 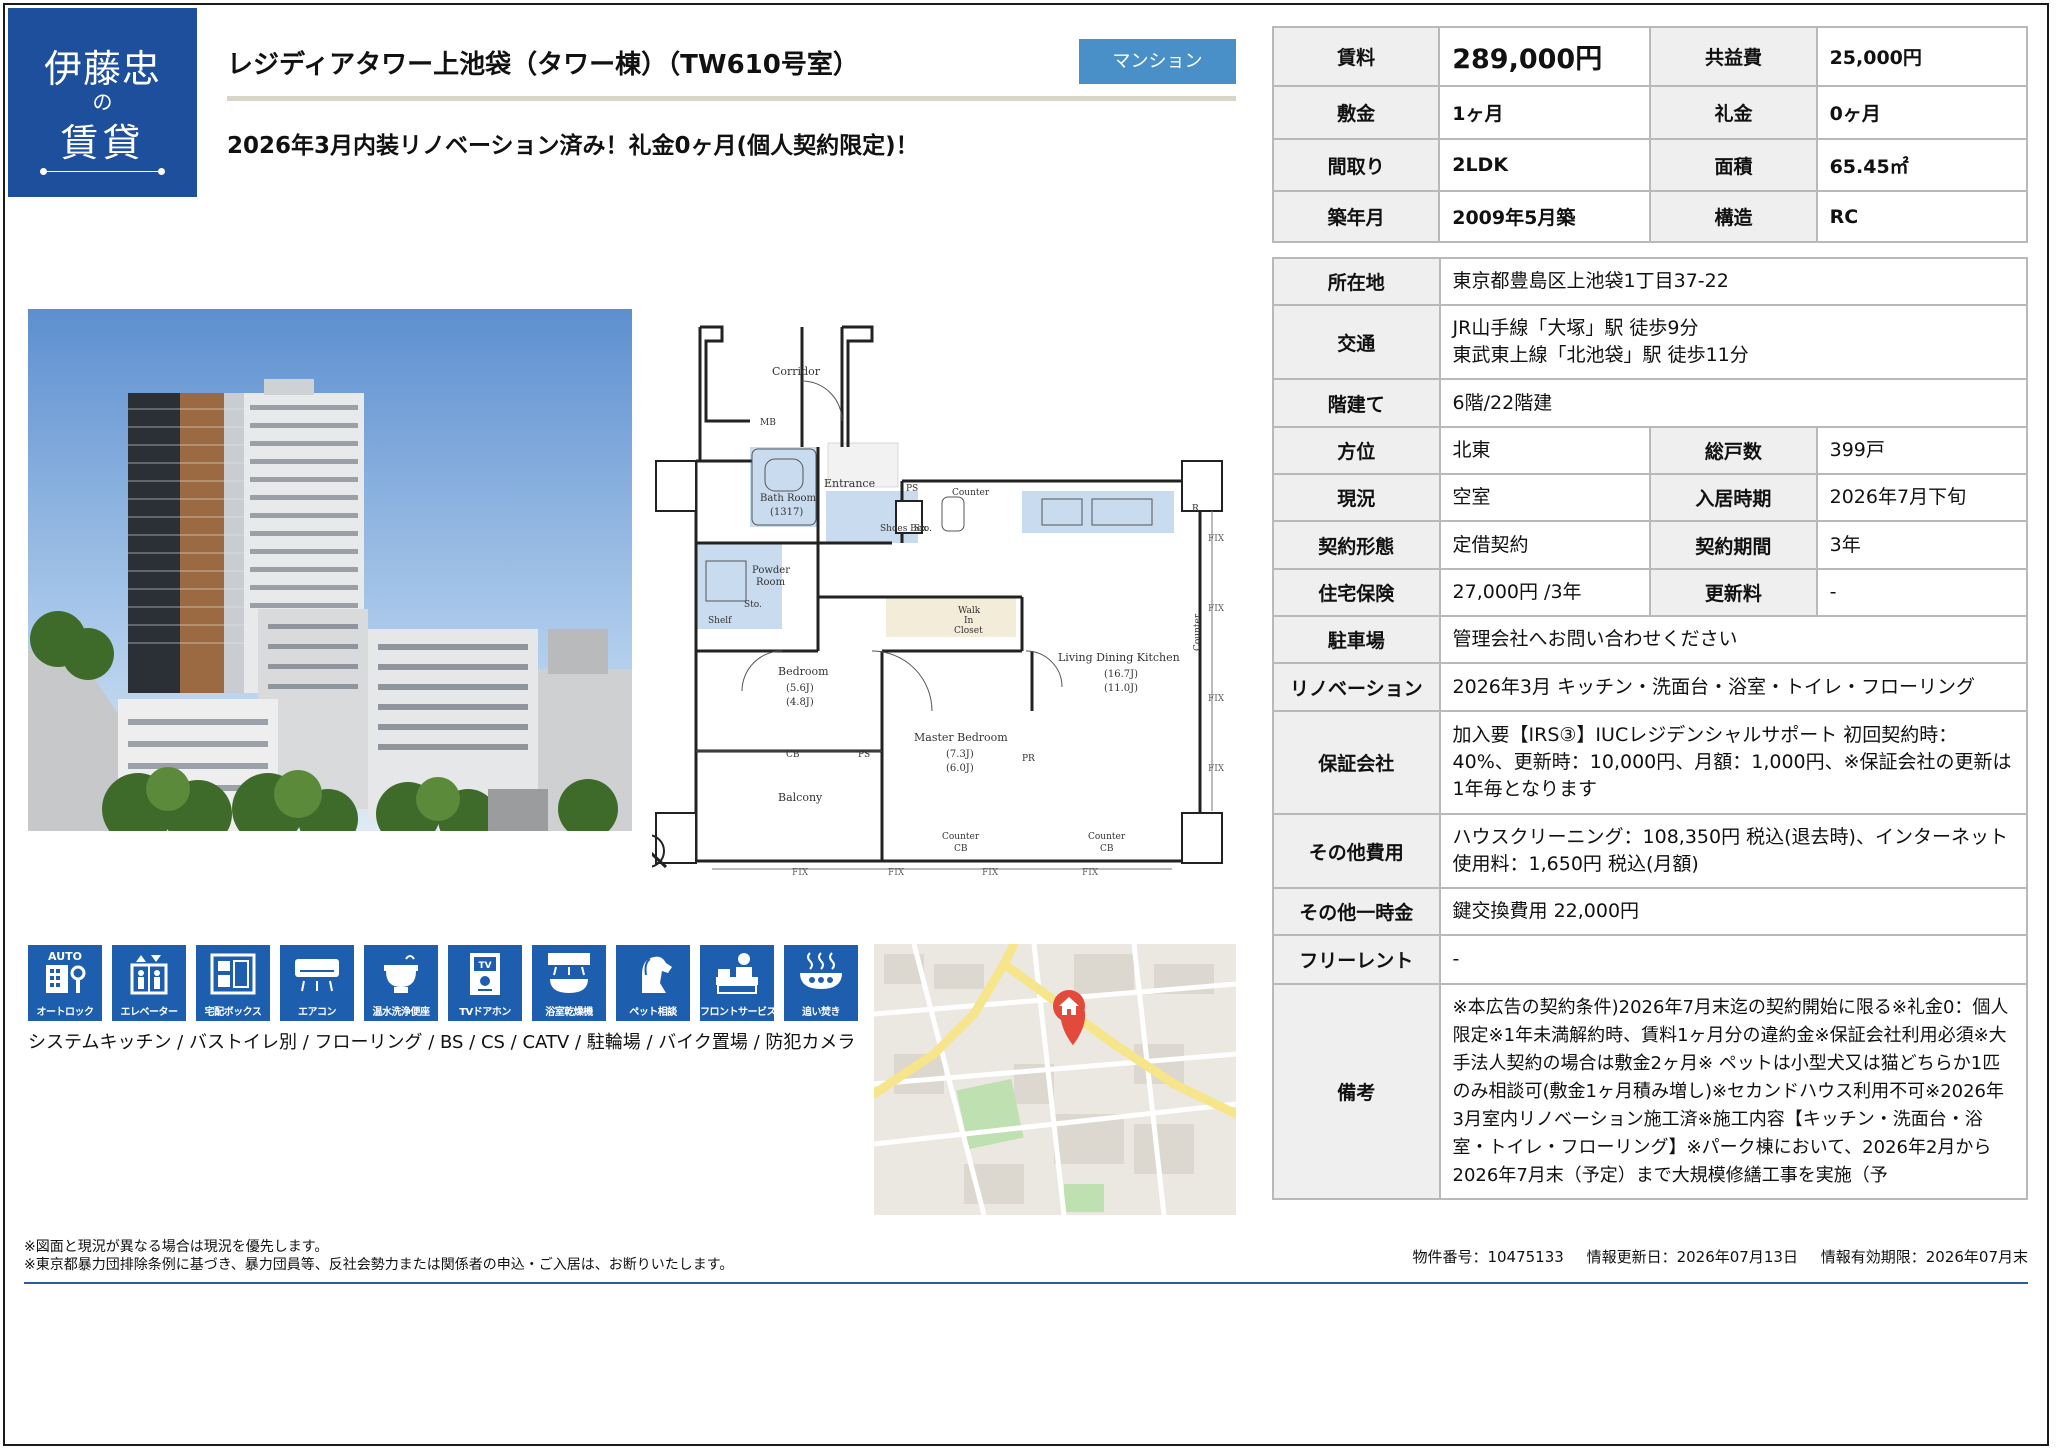 I want to click on summary-row: 敷金 1ヶ月 礼金 0ヶ月, so click(x=1650, y=112).